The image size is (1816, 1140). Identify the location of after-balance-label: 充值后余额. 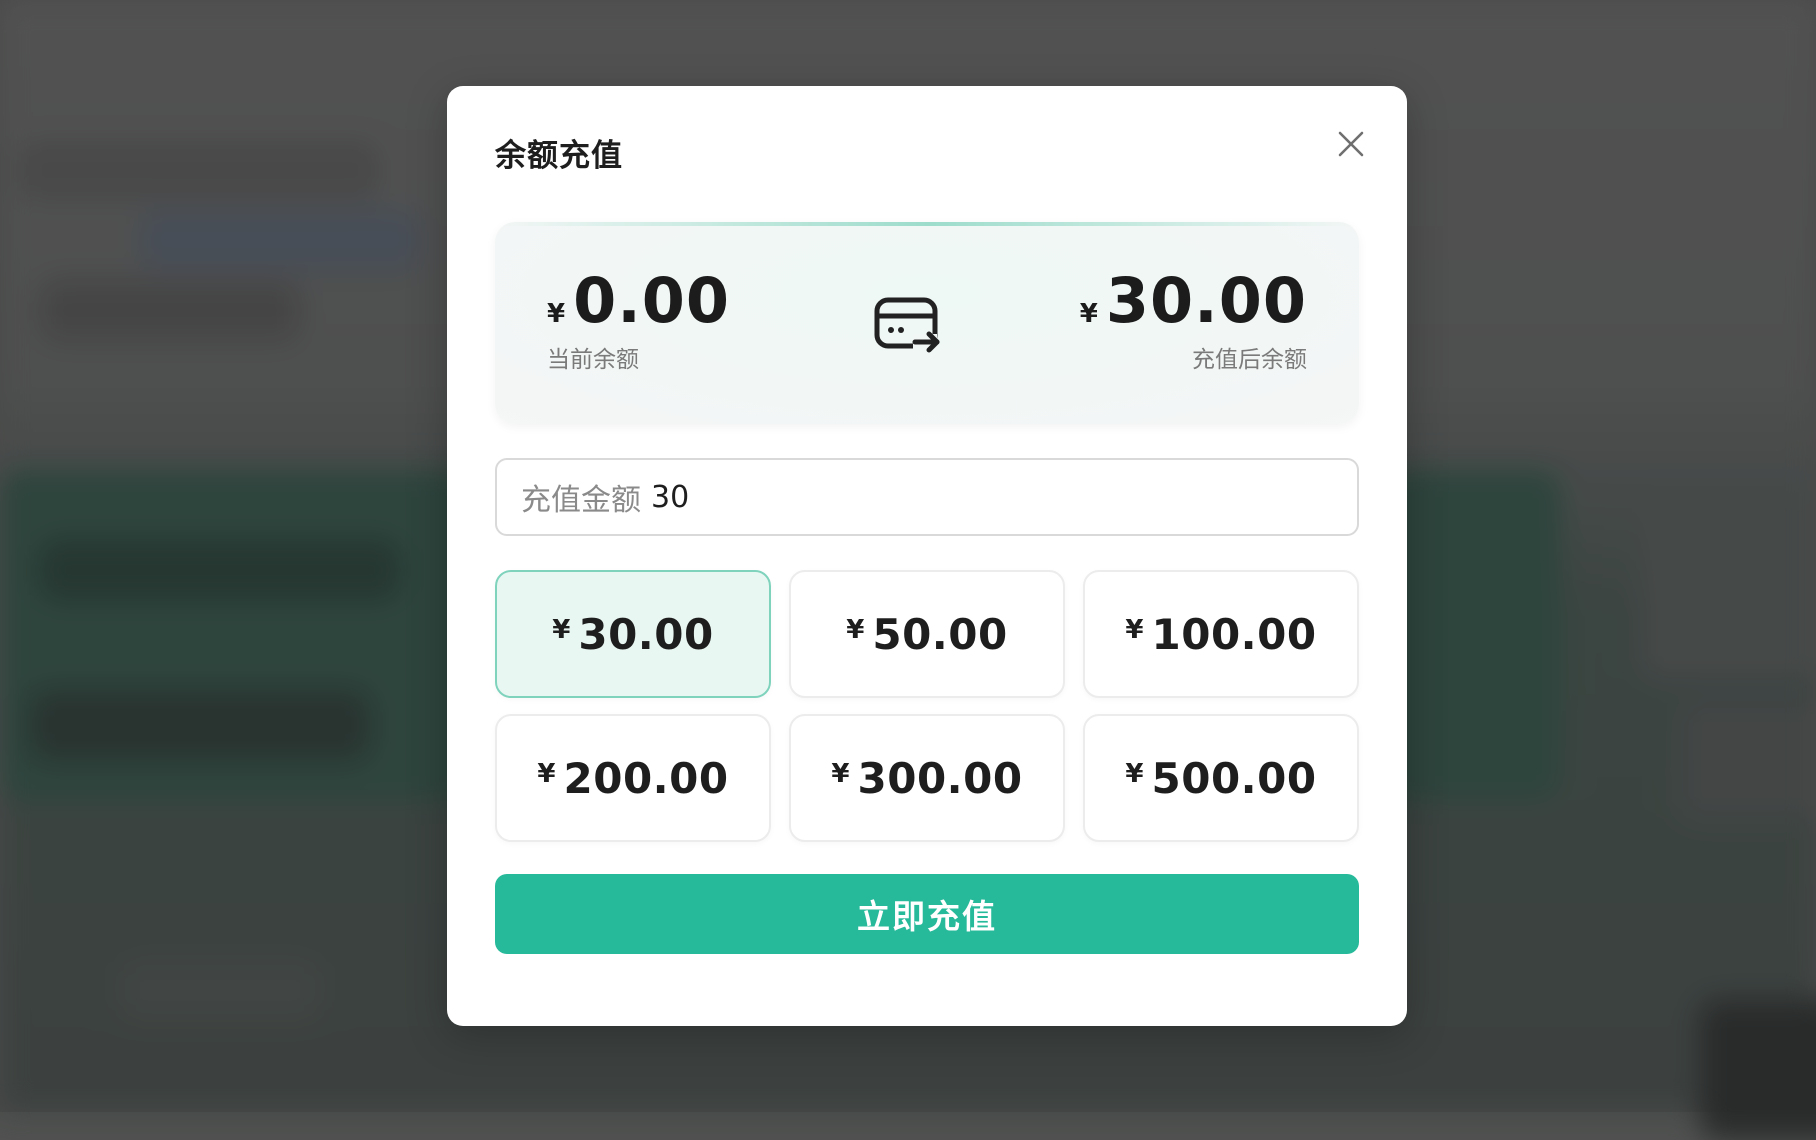
(1249, 360).